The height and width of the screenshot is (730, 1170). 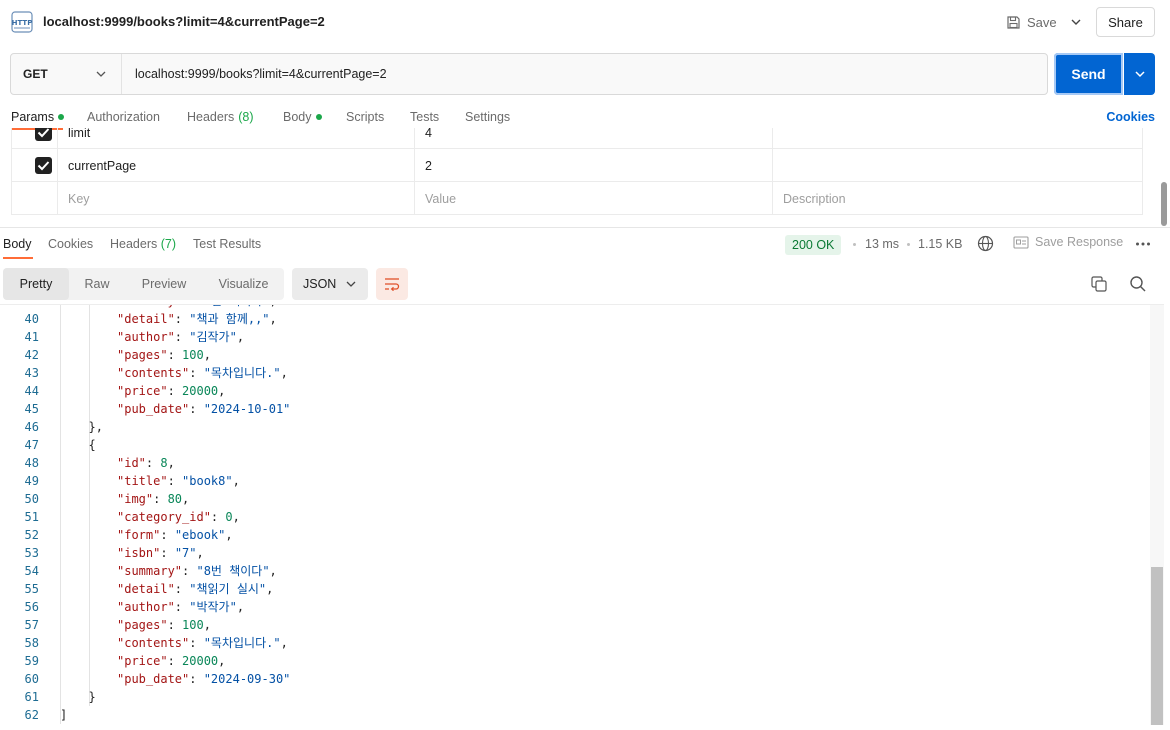 I want to click on tab-scripts: Scripts, so click(x=365, y=117).